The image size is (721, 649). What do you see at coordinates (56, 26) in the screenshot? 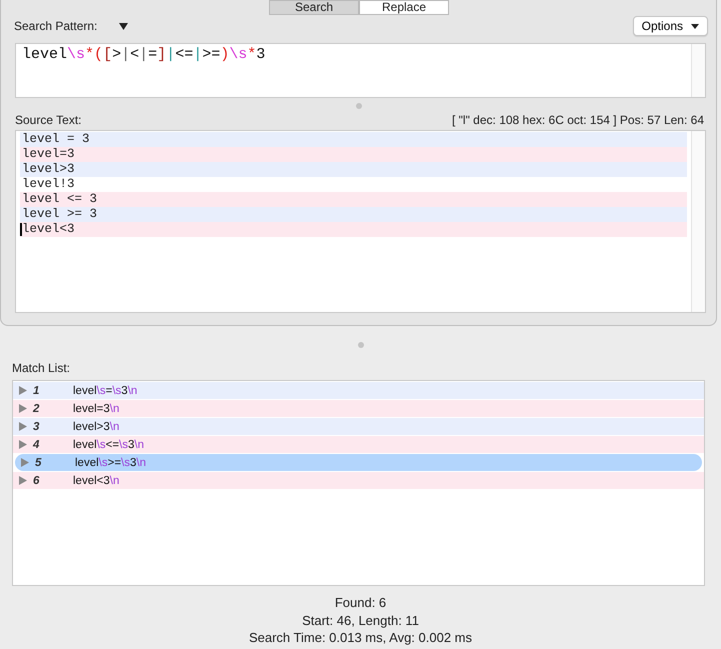
I see `search-pattern-label: Search Pattern:` at bounding box center [56, 26].